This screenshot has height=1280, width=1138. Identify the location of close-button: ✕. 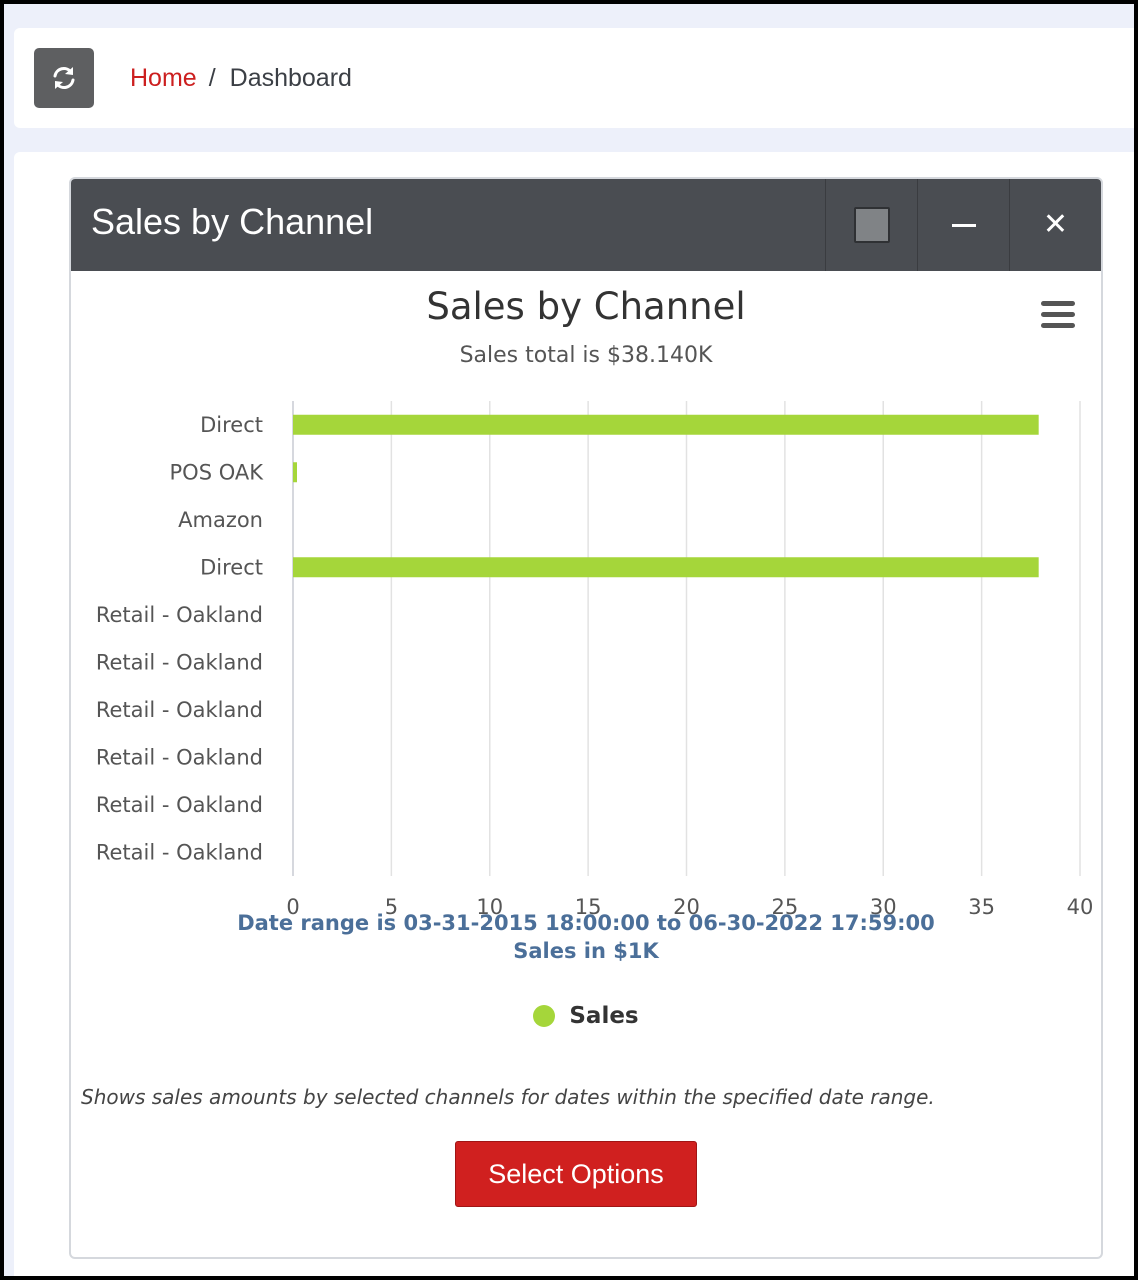
(1055, 225).